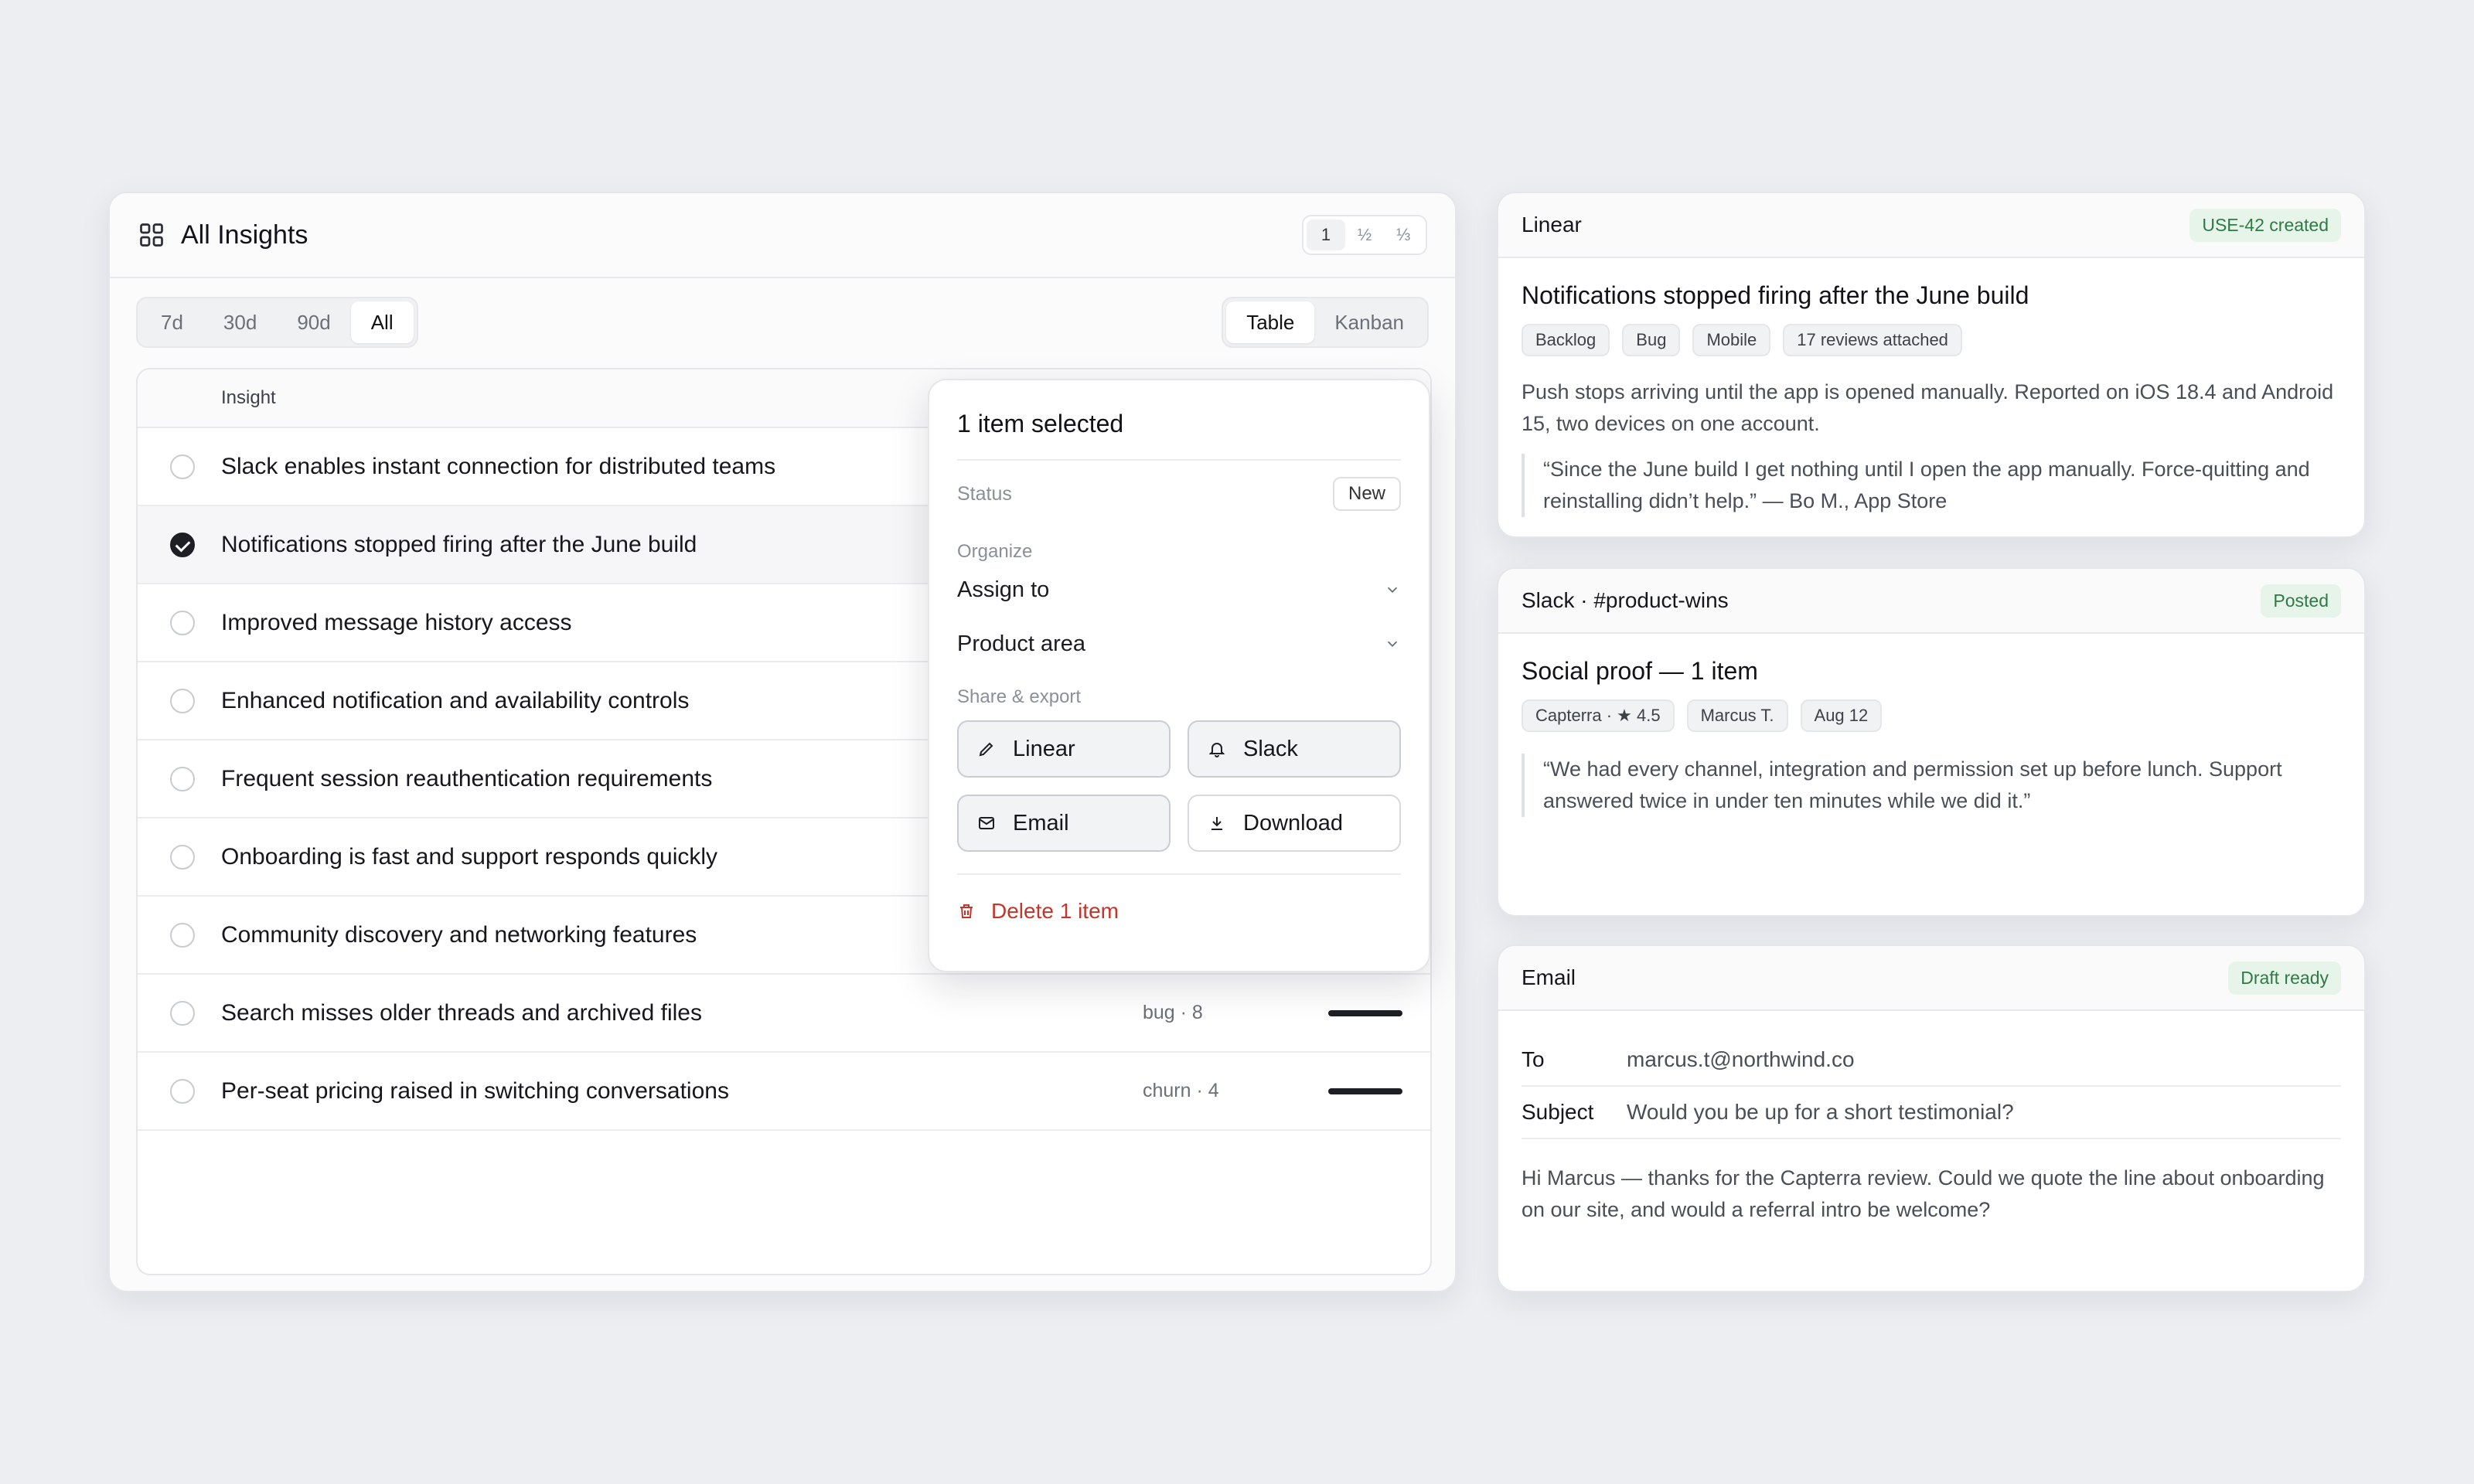  Describe the element at coordinates (1403, 235) in the screenshot. I see `density-option-third: ⅓` at that location.